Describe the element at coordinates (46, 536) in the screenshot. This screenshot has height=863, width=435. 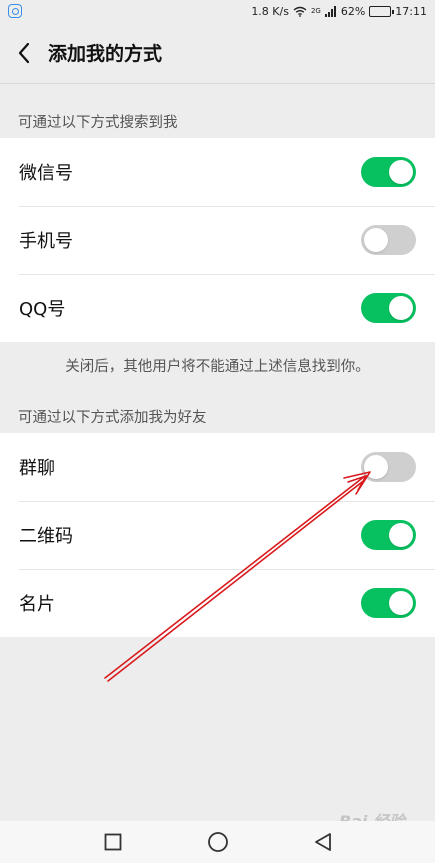
I see `setting-label: 二维码` at that location.